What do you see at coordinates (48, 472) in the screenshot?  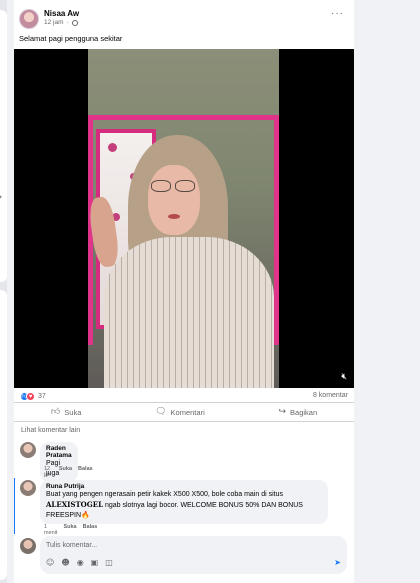 I see `comment-time: 12 jam` at bounding box center [48, 472].